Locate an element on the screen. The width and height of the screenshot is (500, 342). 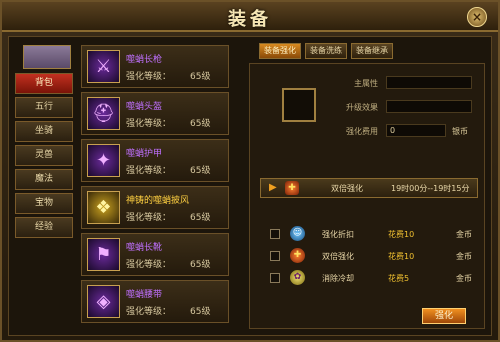
spear-icon: ⚔ is located at coordinates (103, 66).